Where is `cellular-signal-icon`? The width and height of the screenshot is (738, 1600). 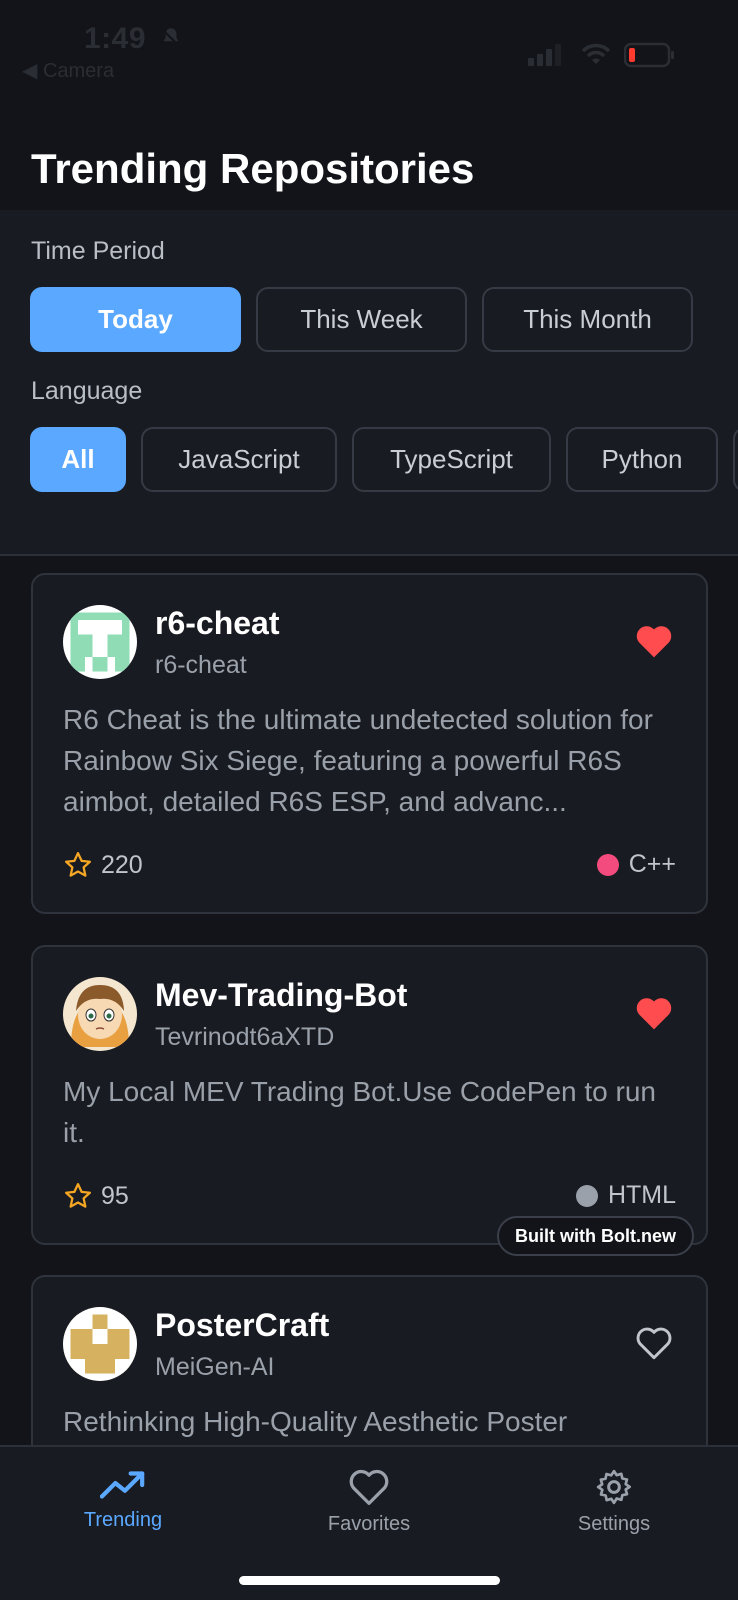 cellular-signal-icon is located at coordinates (544, 55).